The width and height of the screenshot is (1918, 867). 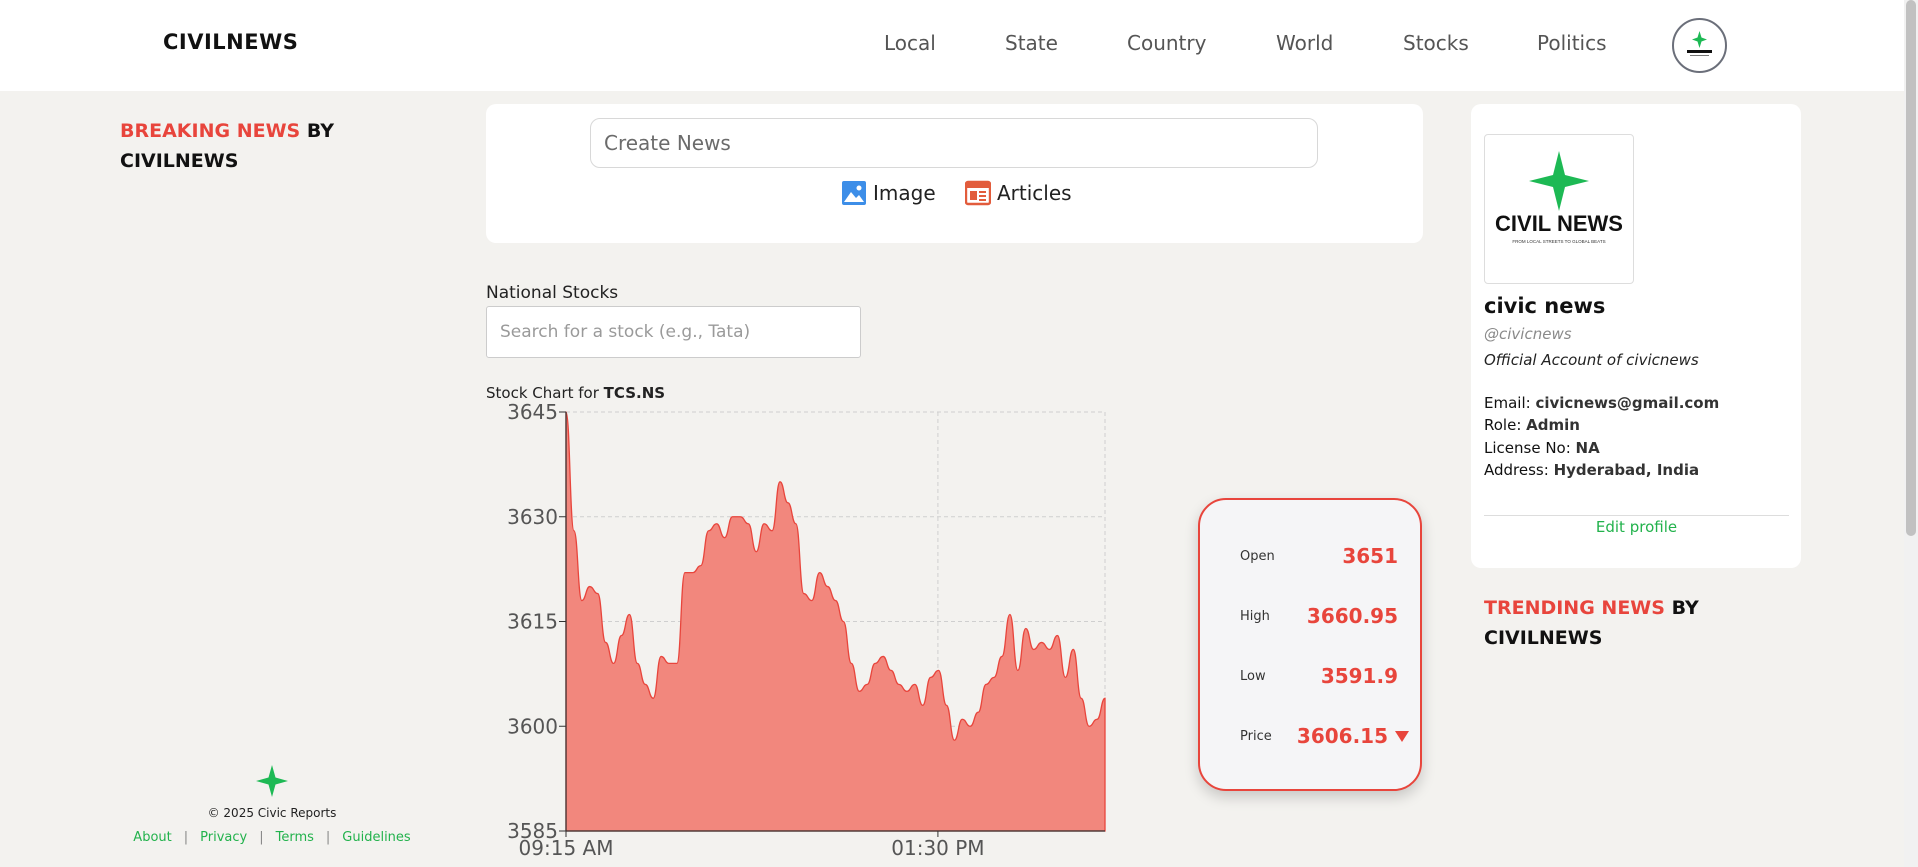 What do you see at coordinates (937, 848) in the screenshot?
I see `x-tick-label: 01:30 PM` at bounding box center [937, 848].